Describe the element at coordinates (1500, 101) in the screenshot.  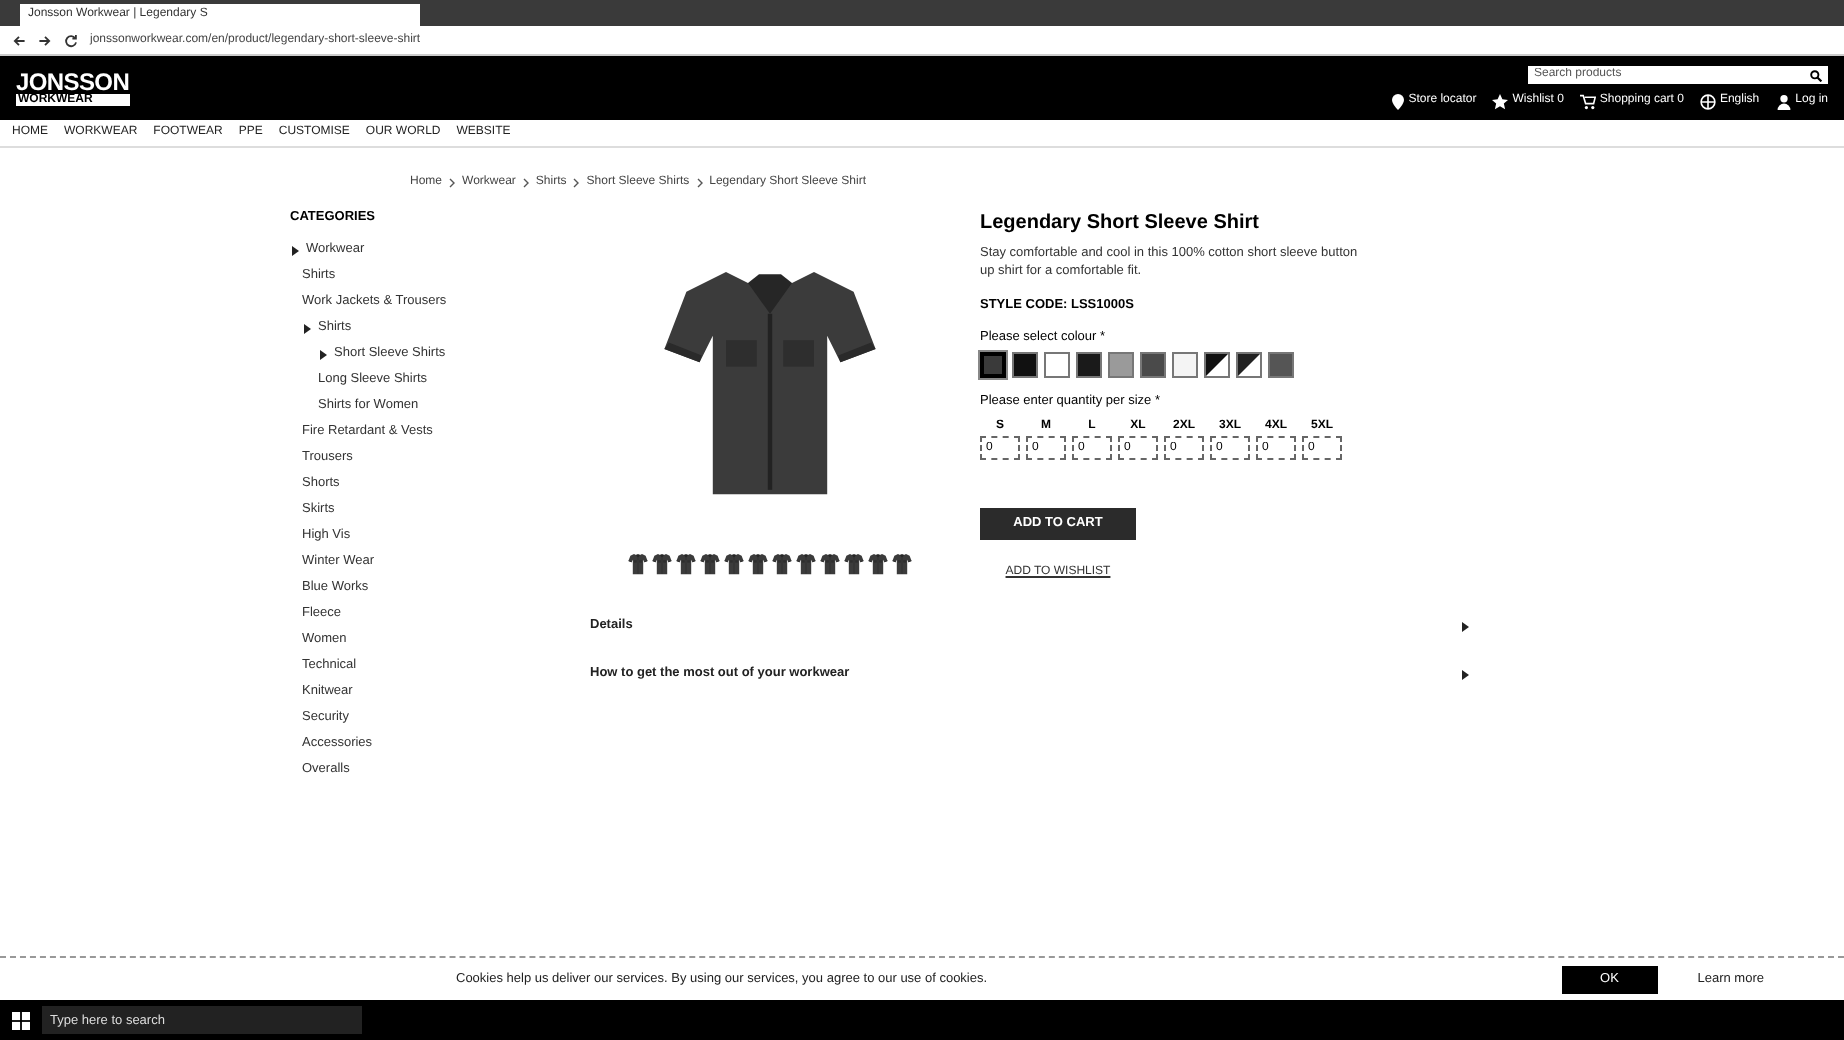
I see `star-icon` at that location.